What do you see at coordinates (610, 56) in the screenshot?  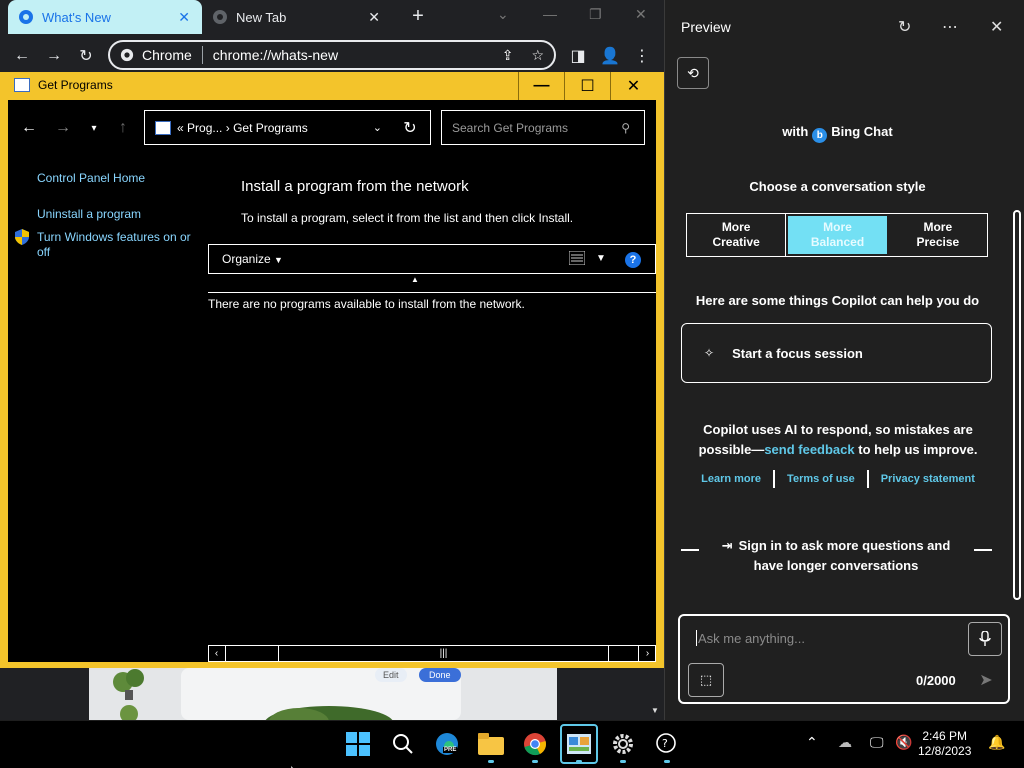 I see `profile-icon: 👤` at bounding box center [610, 56].